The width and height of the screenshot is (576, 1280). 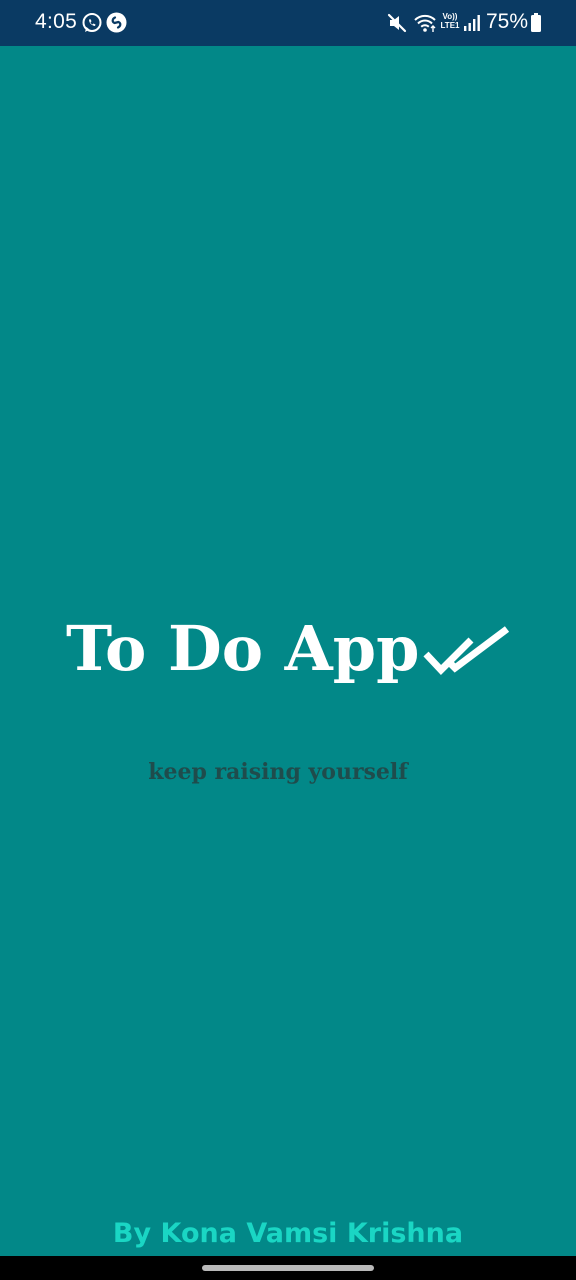 I want to click on tagline: keep raising yourself, so click(x=278, y=772).